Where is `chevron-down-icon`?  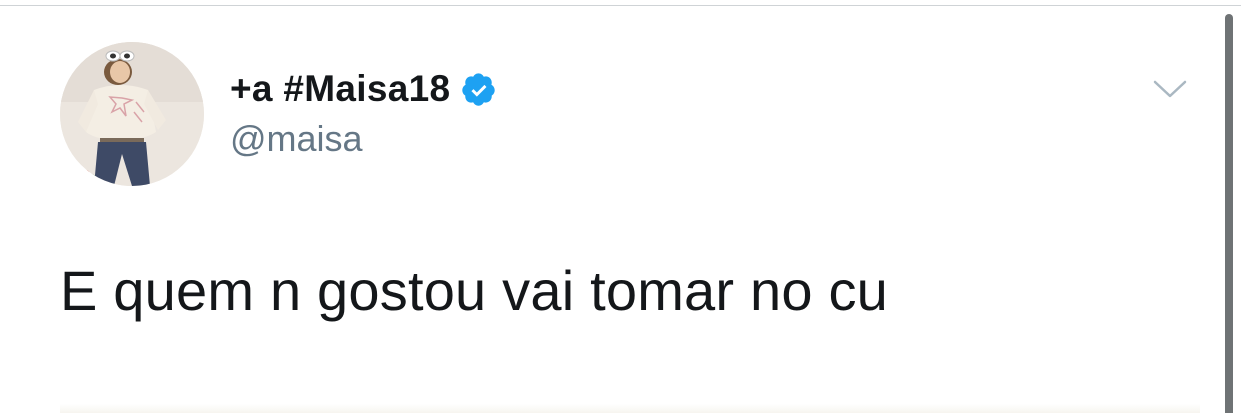 chevron-down-icon is located at coordinates (1170, 89).